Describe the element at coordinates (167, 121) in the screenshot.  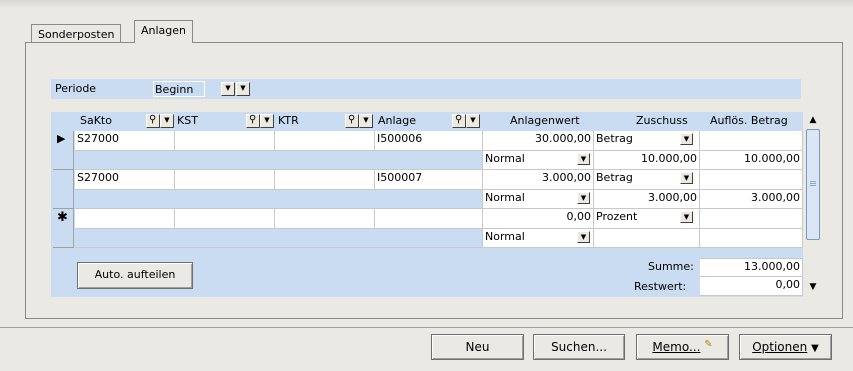
I see `sakto-dropdown-button: ▼` at that location.